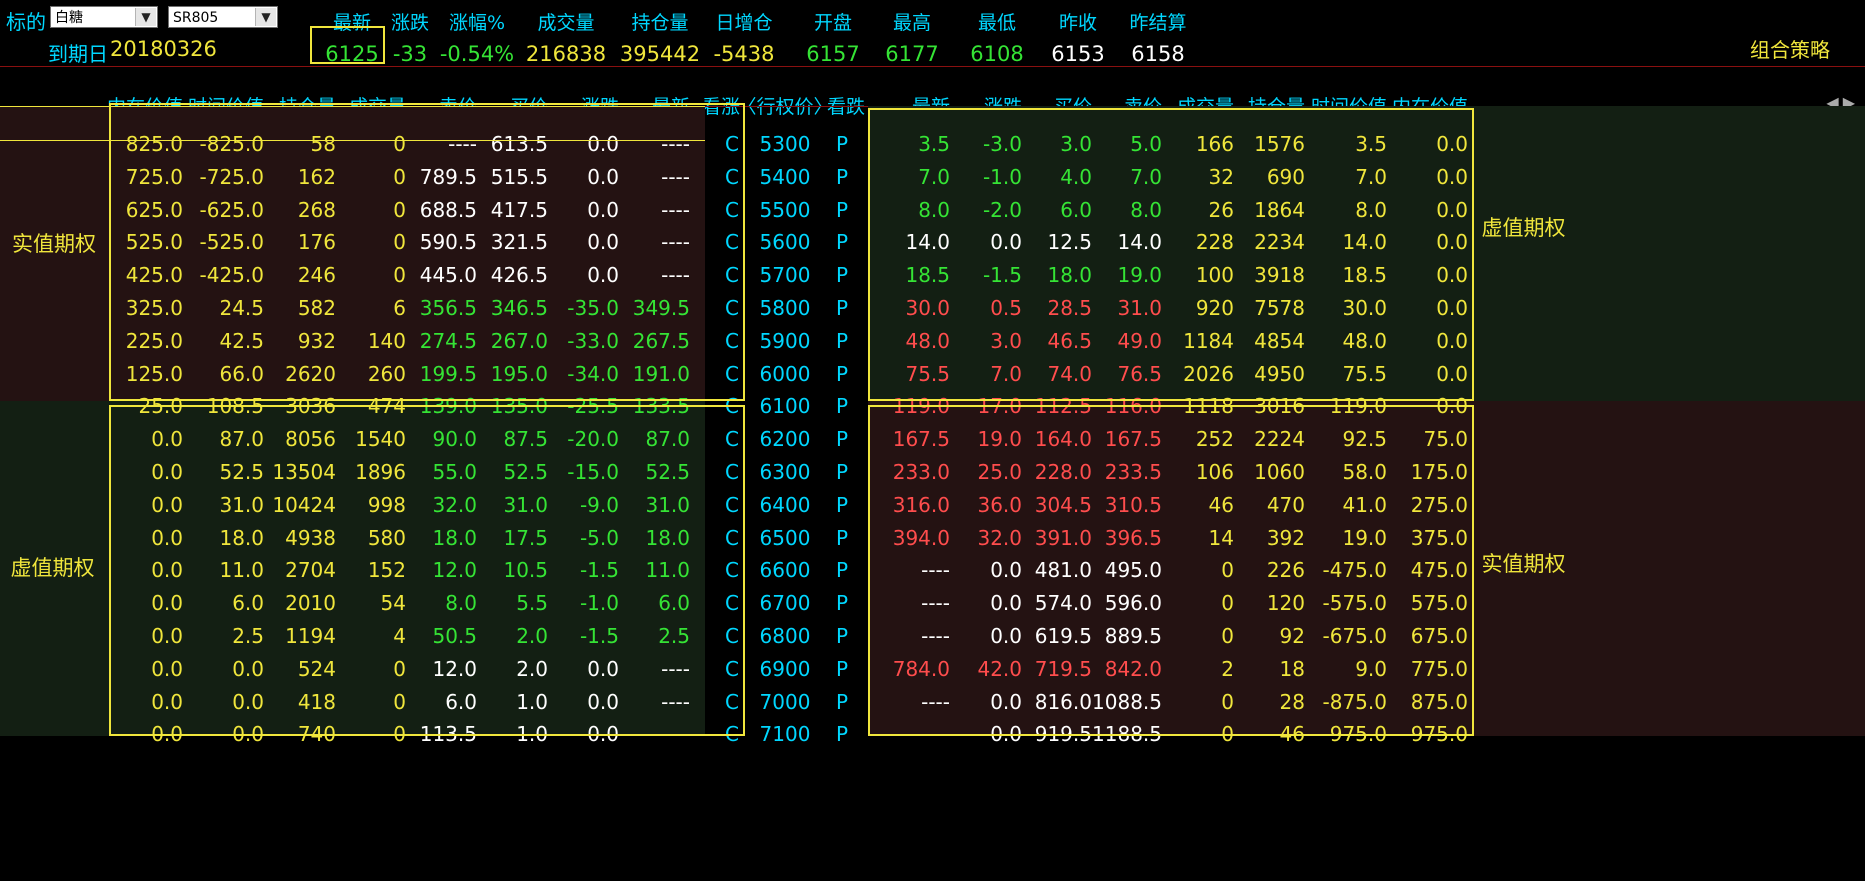 The width and height of the screenshot is (1865, 881). What do you see at coordinates (427, 570) in the screenshot?
I see `call-otm-box` at bounding box center [427, 570].